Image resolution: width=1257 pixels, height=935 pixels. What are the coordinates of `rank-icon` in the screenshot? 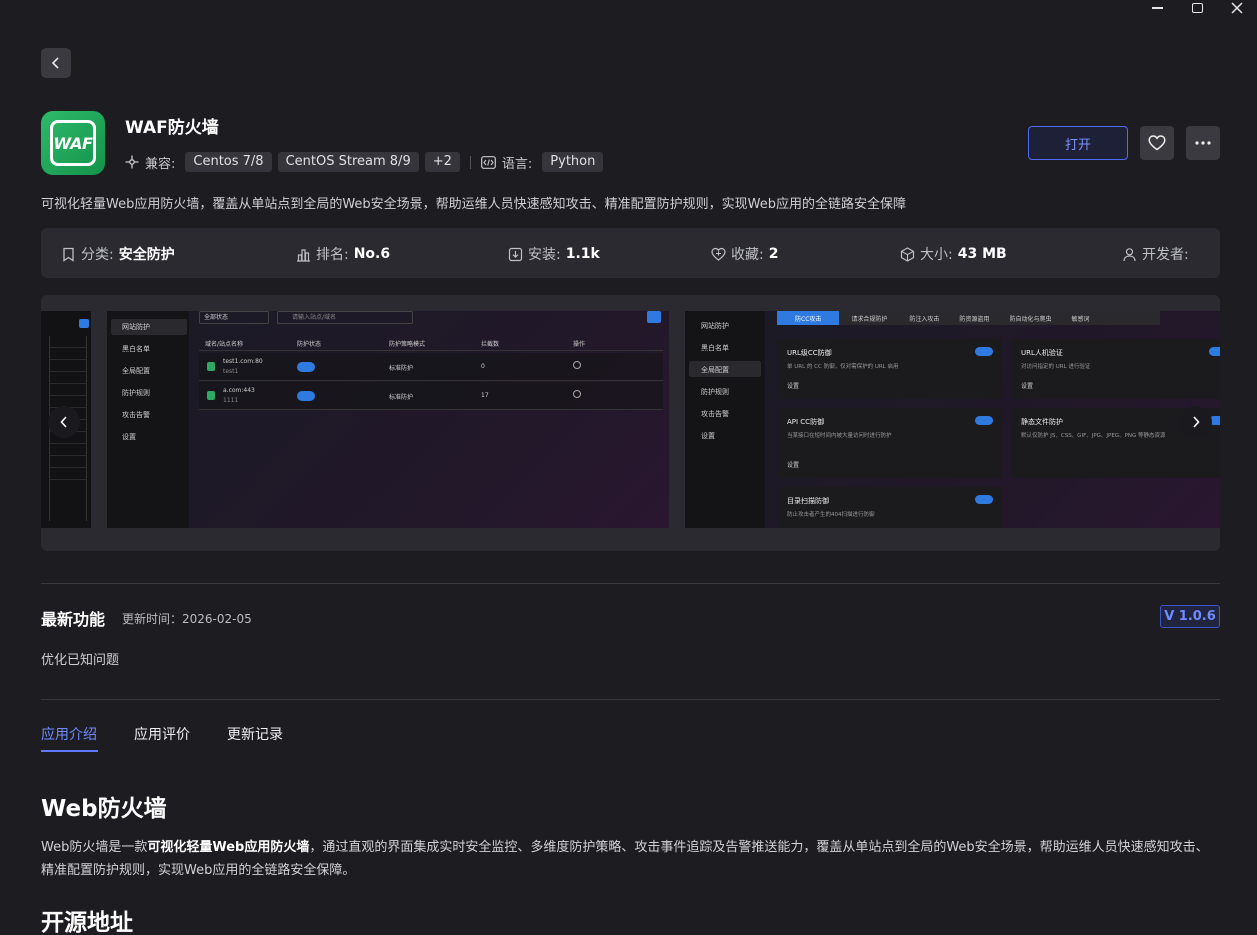 It's located at (303, 255).